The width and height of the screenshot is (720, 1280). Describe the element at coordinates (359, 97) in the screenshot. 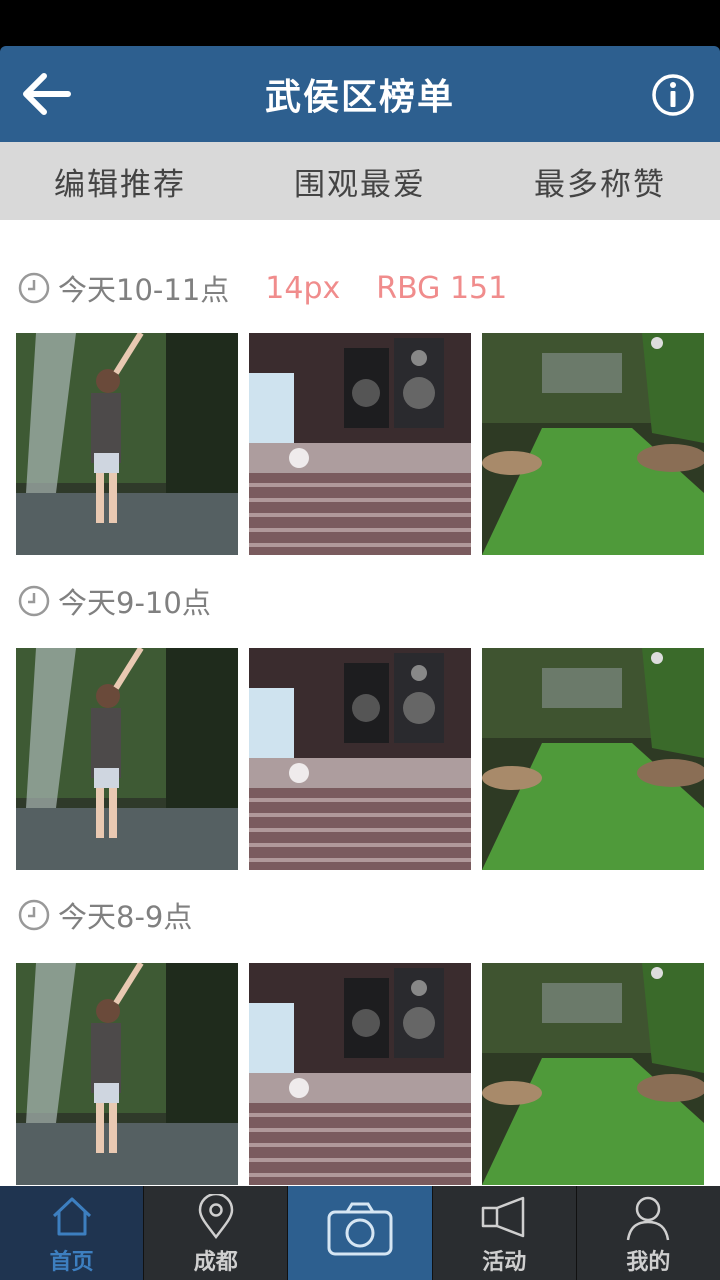

I see `page-title: 武侯区榜单` at that location.